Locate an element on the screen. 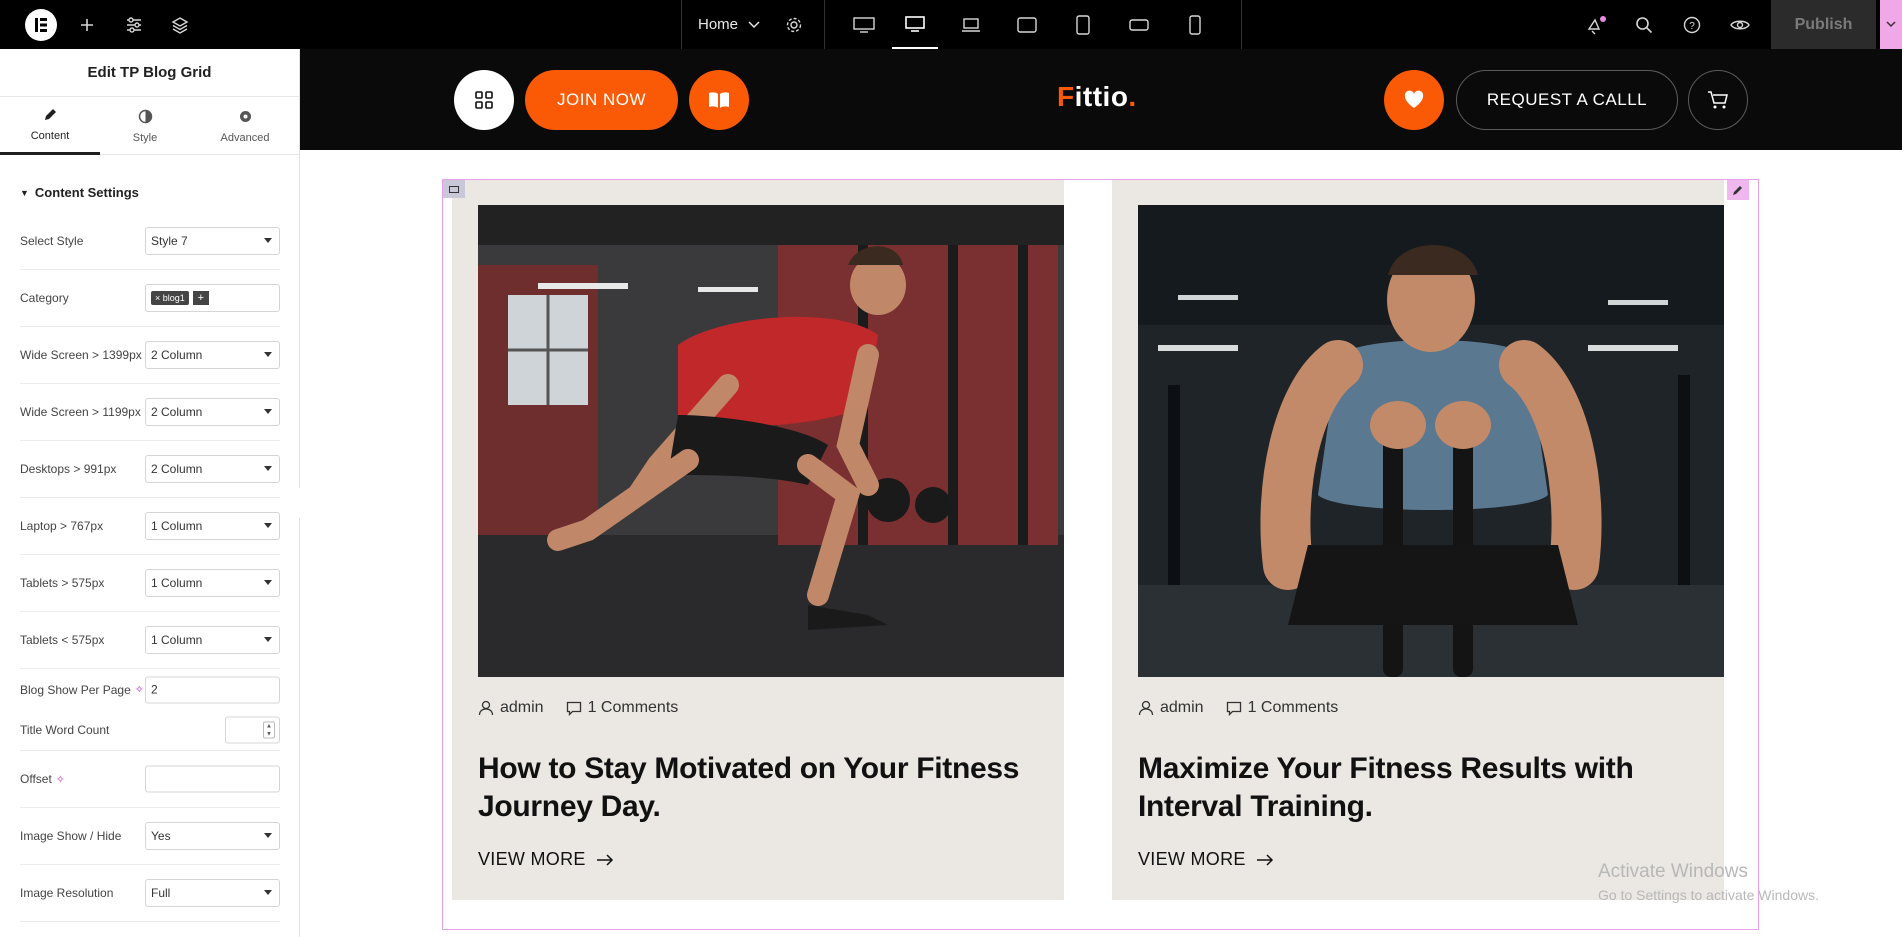 The height and width of the screenshot is (937, 1902). responsive-device-switcher is located at coordinates (1034, 24).